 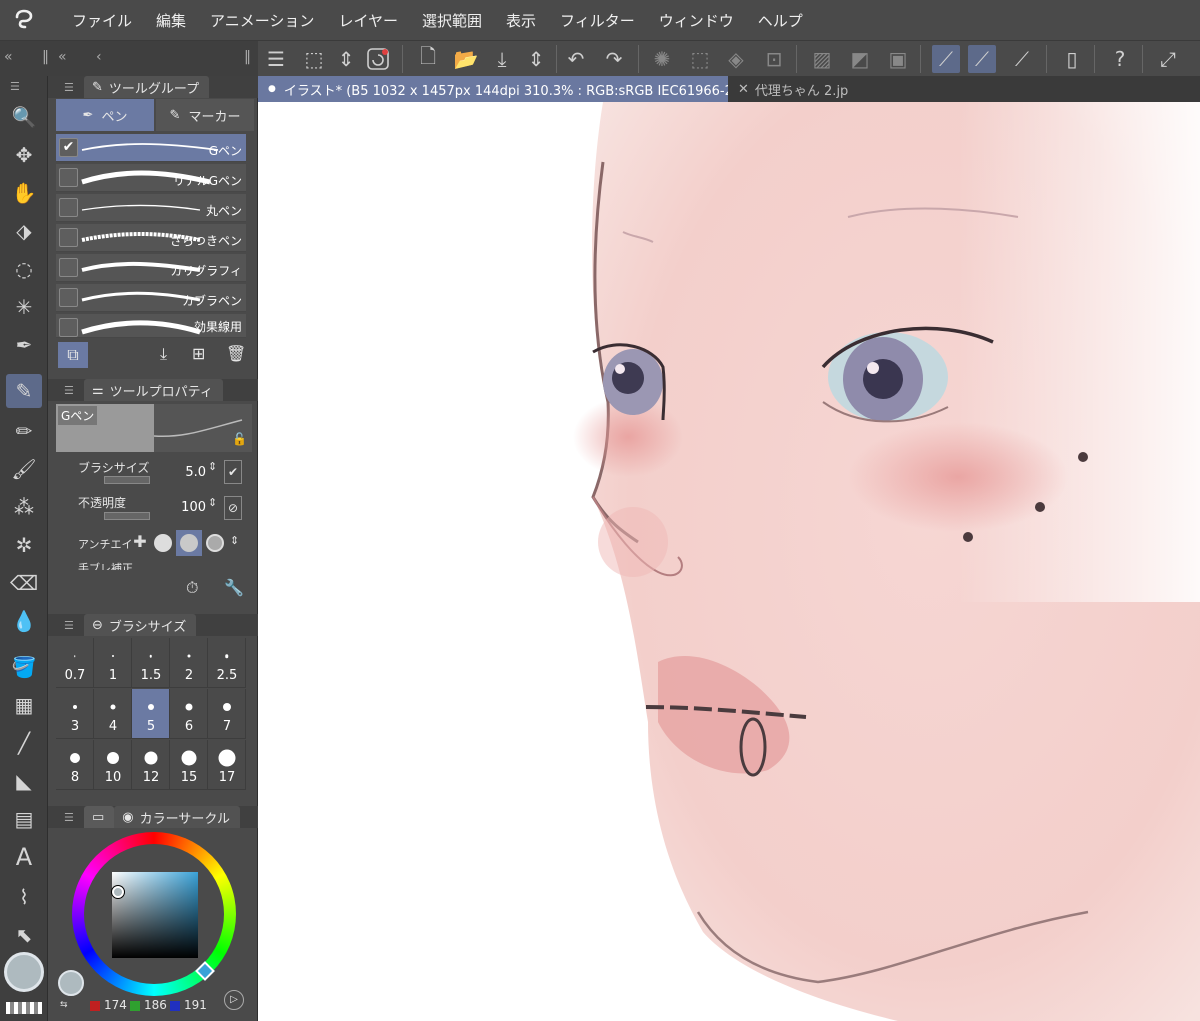 I want to click on magic-wand-icon: ✳, so click(x=24, y=307).